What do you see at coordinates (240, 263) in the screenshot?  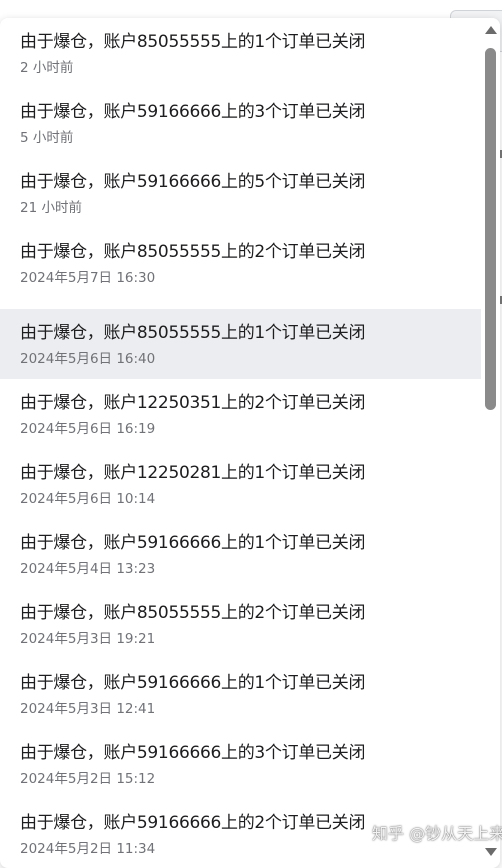 I see `notification-item: 由于爆仓，账户85055555上的2个订单已关闭 2024年5月7日 16:30` at bounding box center [240, 263].